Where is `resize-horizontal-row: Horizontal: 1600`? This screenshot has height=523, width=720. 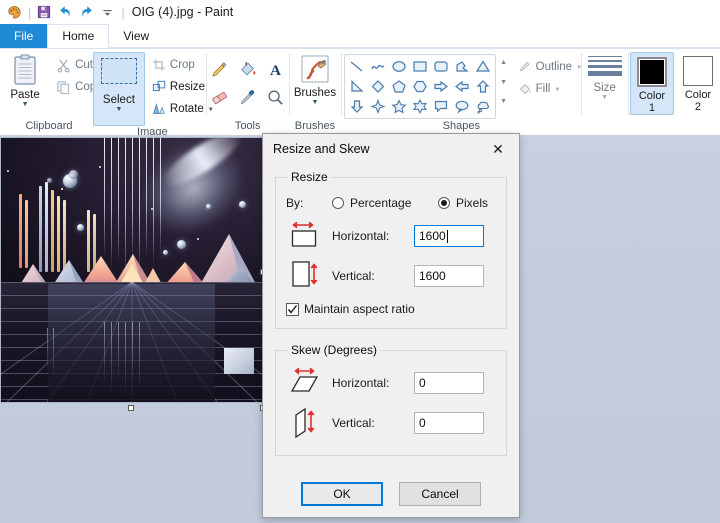
resize-horizontal-row: Horizontal: 1600 is located at coordinates (391, 236).